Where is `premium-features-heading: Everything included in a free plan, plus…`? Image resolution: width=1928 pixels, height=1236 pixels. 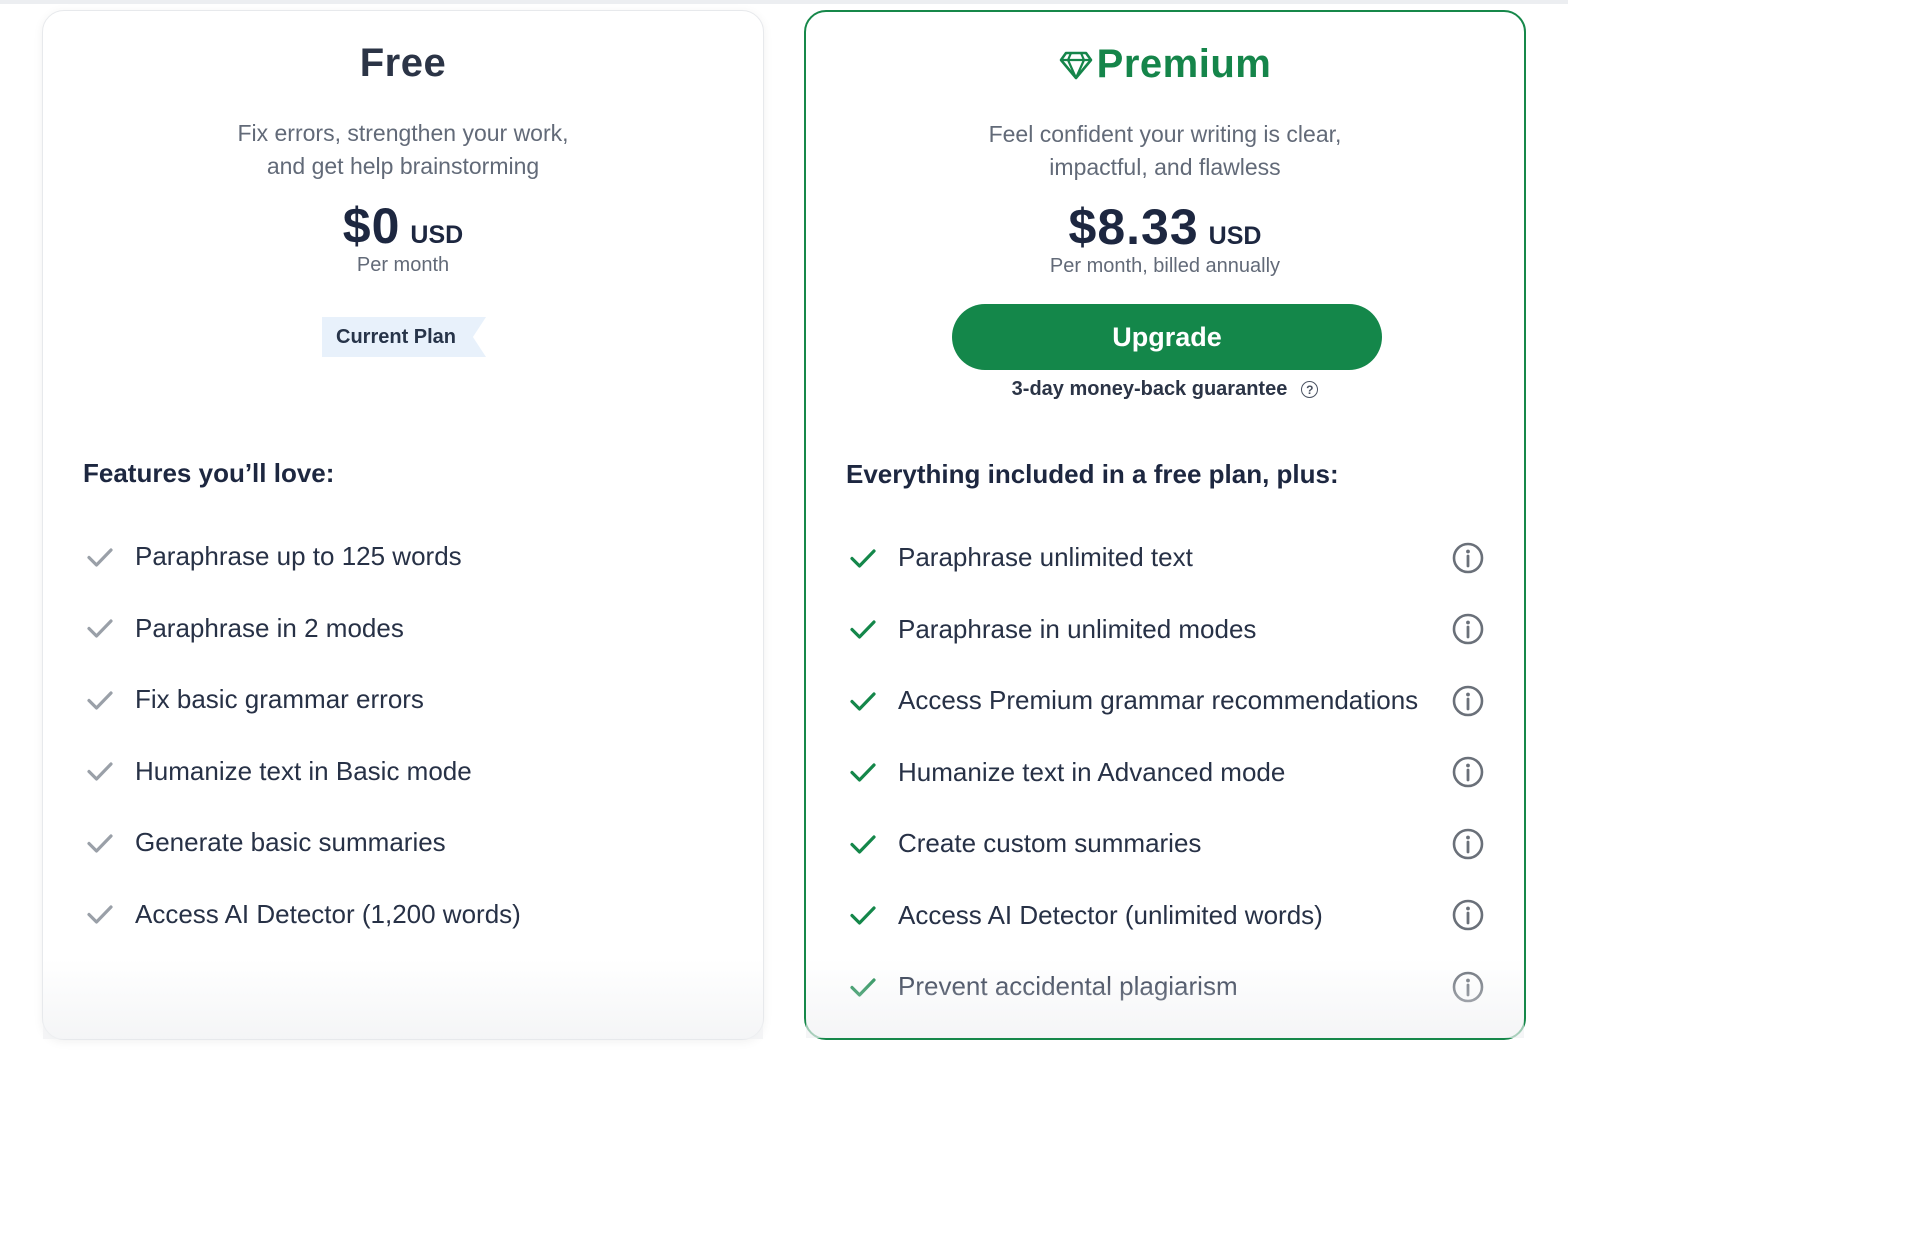 premium-features-heading: Everything included in a free plan, plus… is located at coordinates (1092, 474).